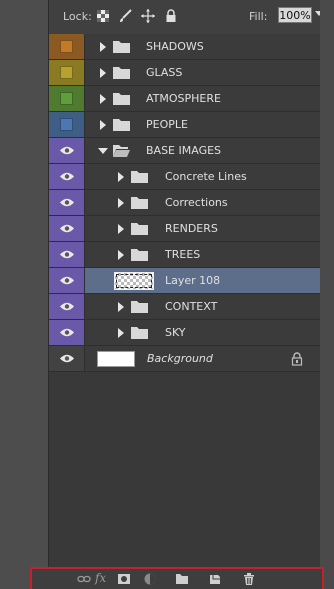 The width and height of the screenshot is (334, 589). I want to click on layer-row-atmosphere: ATMOSPHERE, so click(184, 99).